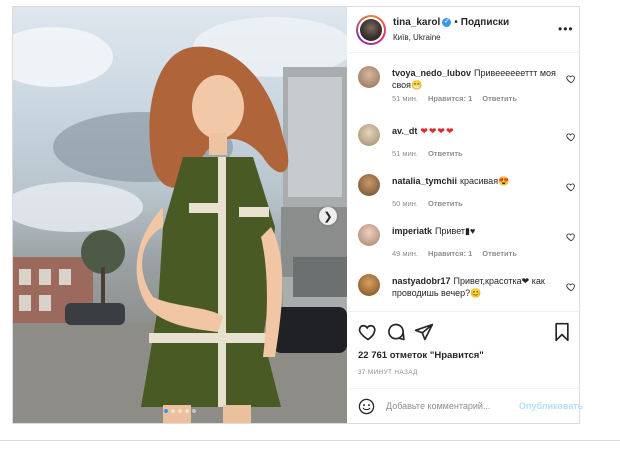 The height and width of the screenshot is (461, 620). I want to click on author-avatar, so click(371, 30).